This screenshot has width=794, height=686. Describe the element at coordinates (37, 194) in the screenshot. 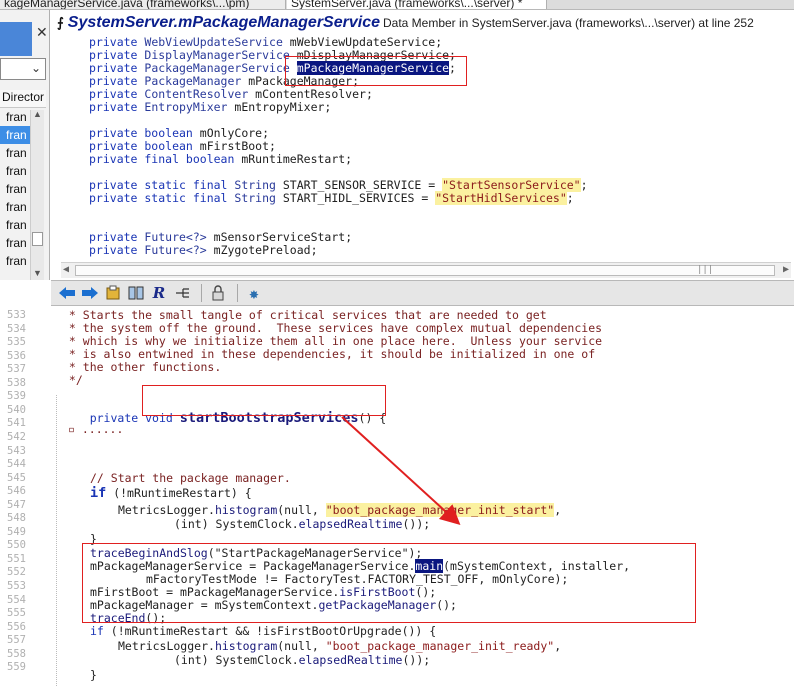

I see `left-panel-scrollbar: ▲ ▼` at that location.